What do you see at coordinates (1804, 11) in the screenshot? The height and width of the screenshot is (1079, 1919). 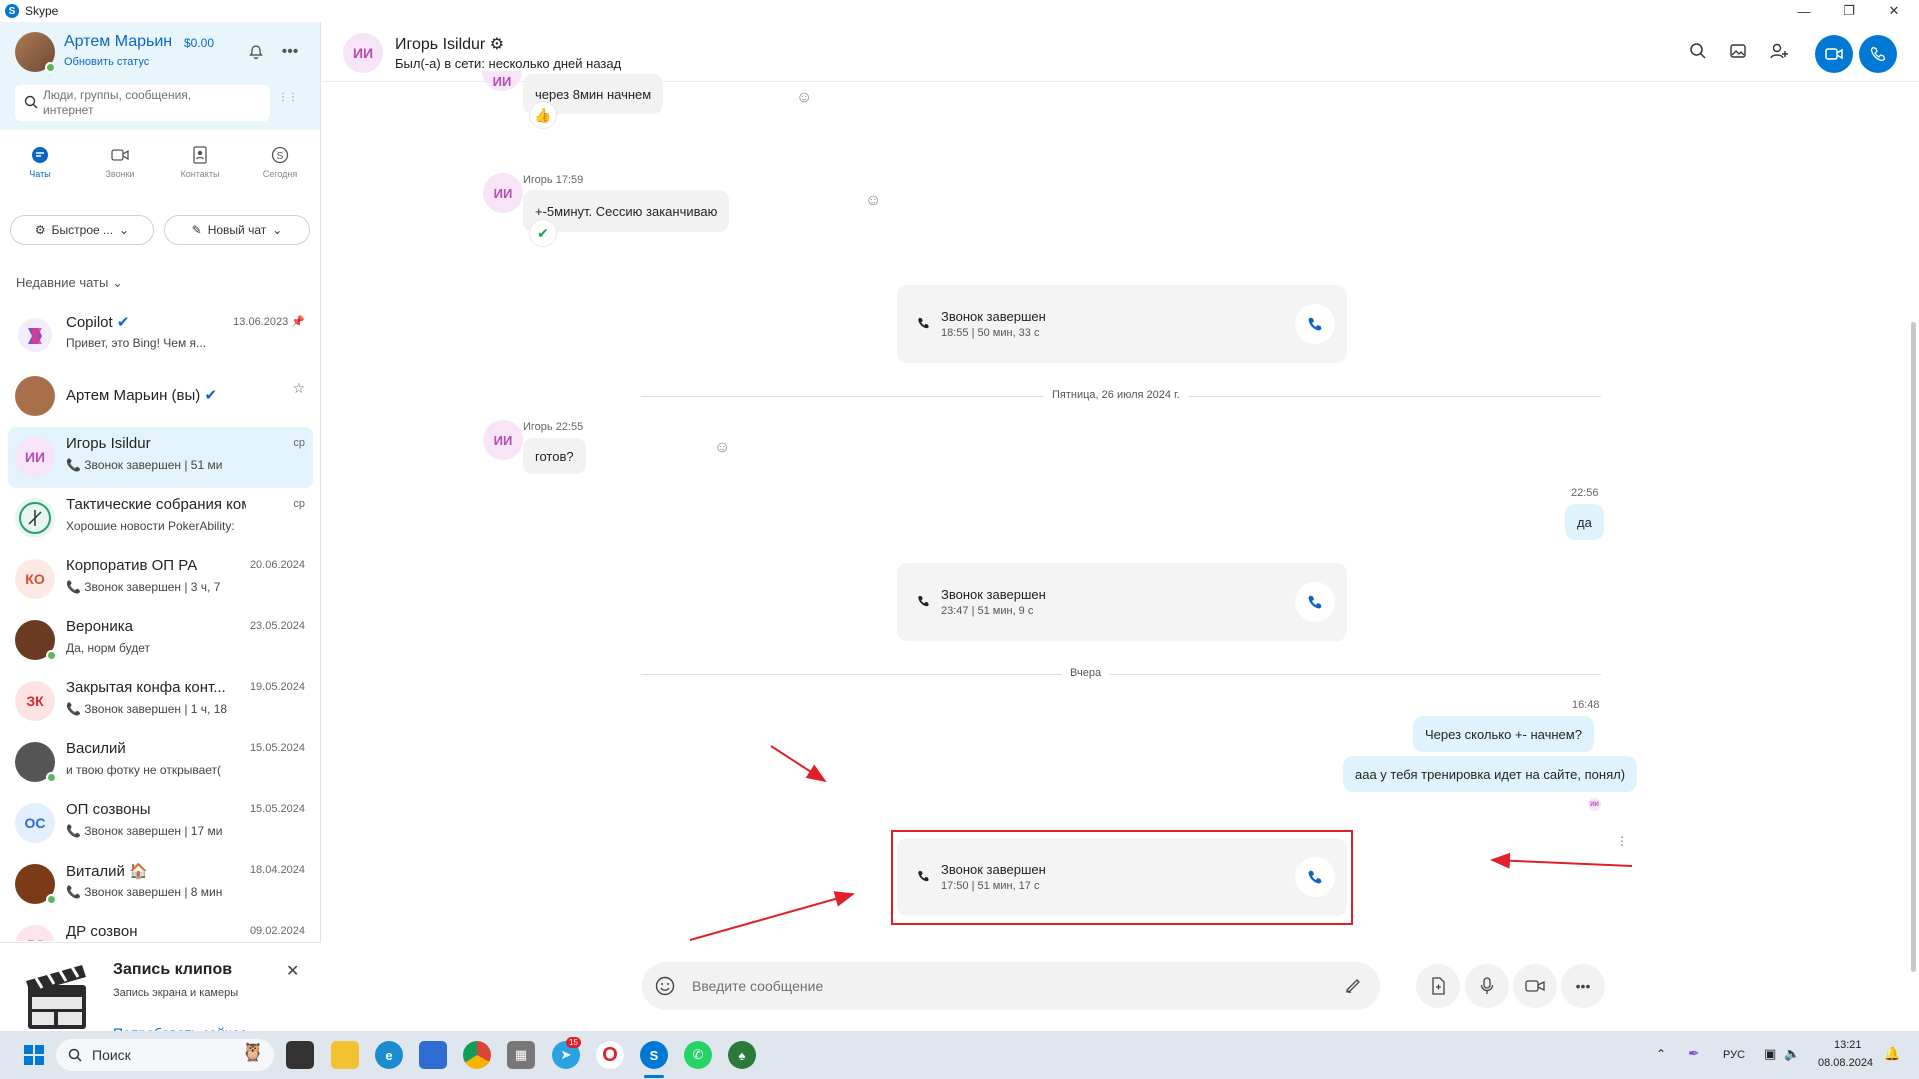 I see `minimize-button: —` at bounding box center [1804, 11].